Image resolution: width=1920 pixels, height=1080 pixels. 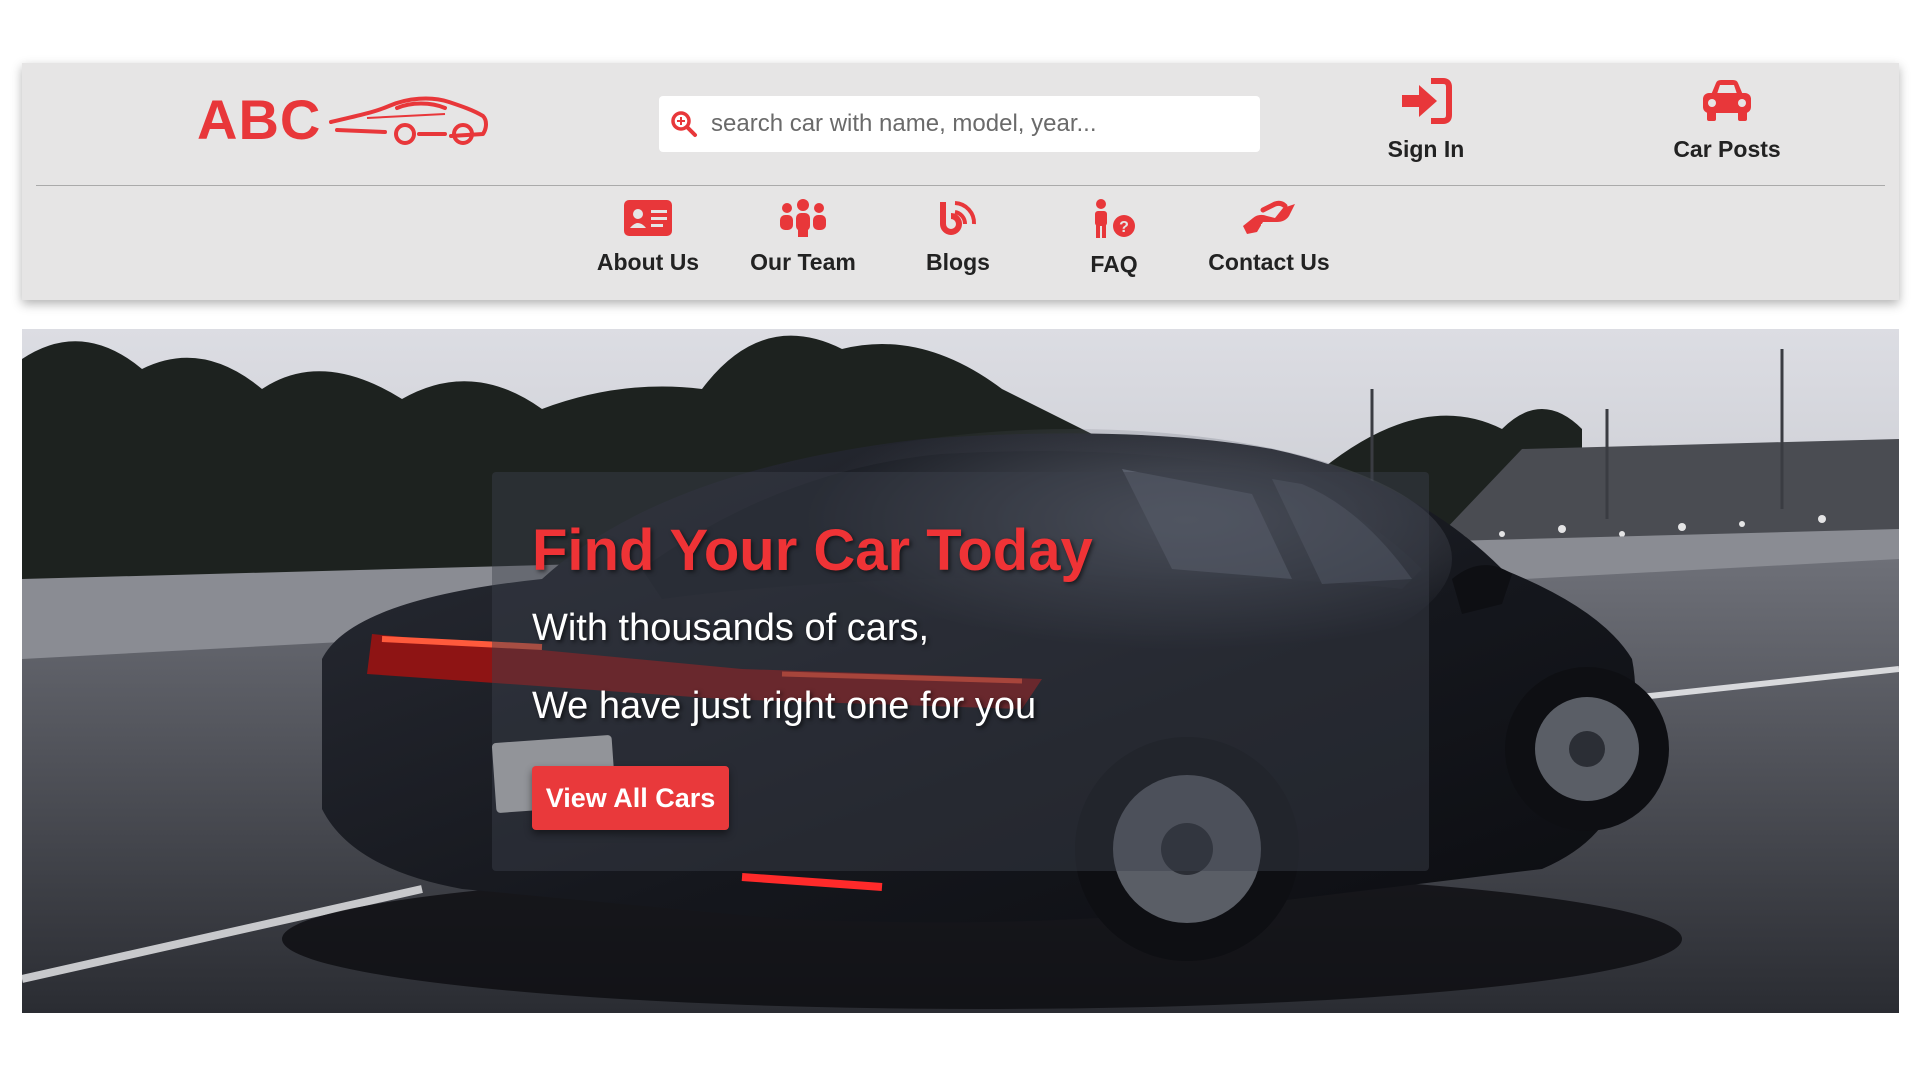 I want to click on hero-subtitle-line2: We have just right one for you, so click(x=784, y=706).